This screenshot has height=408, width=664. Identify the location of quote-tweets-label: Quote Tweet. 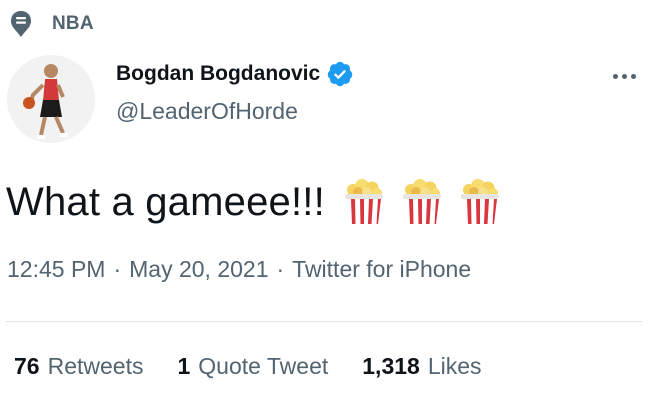
(263, 366).